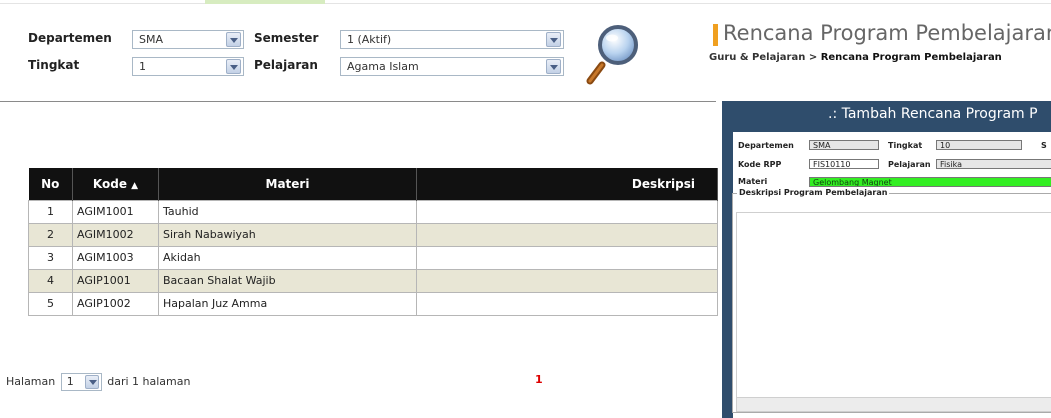 This screenshot has width=1051, height=418. What do you see at coordinates (715, 35) in the screenshot?
I see `title-accent-bar` at bounding box center [715, 35].